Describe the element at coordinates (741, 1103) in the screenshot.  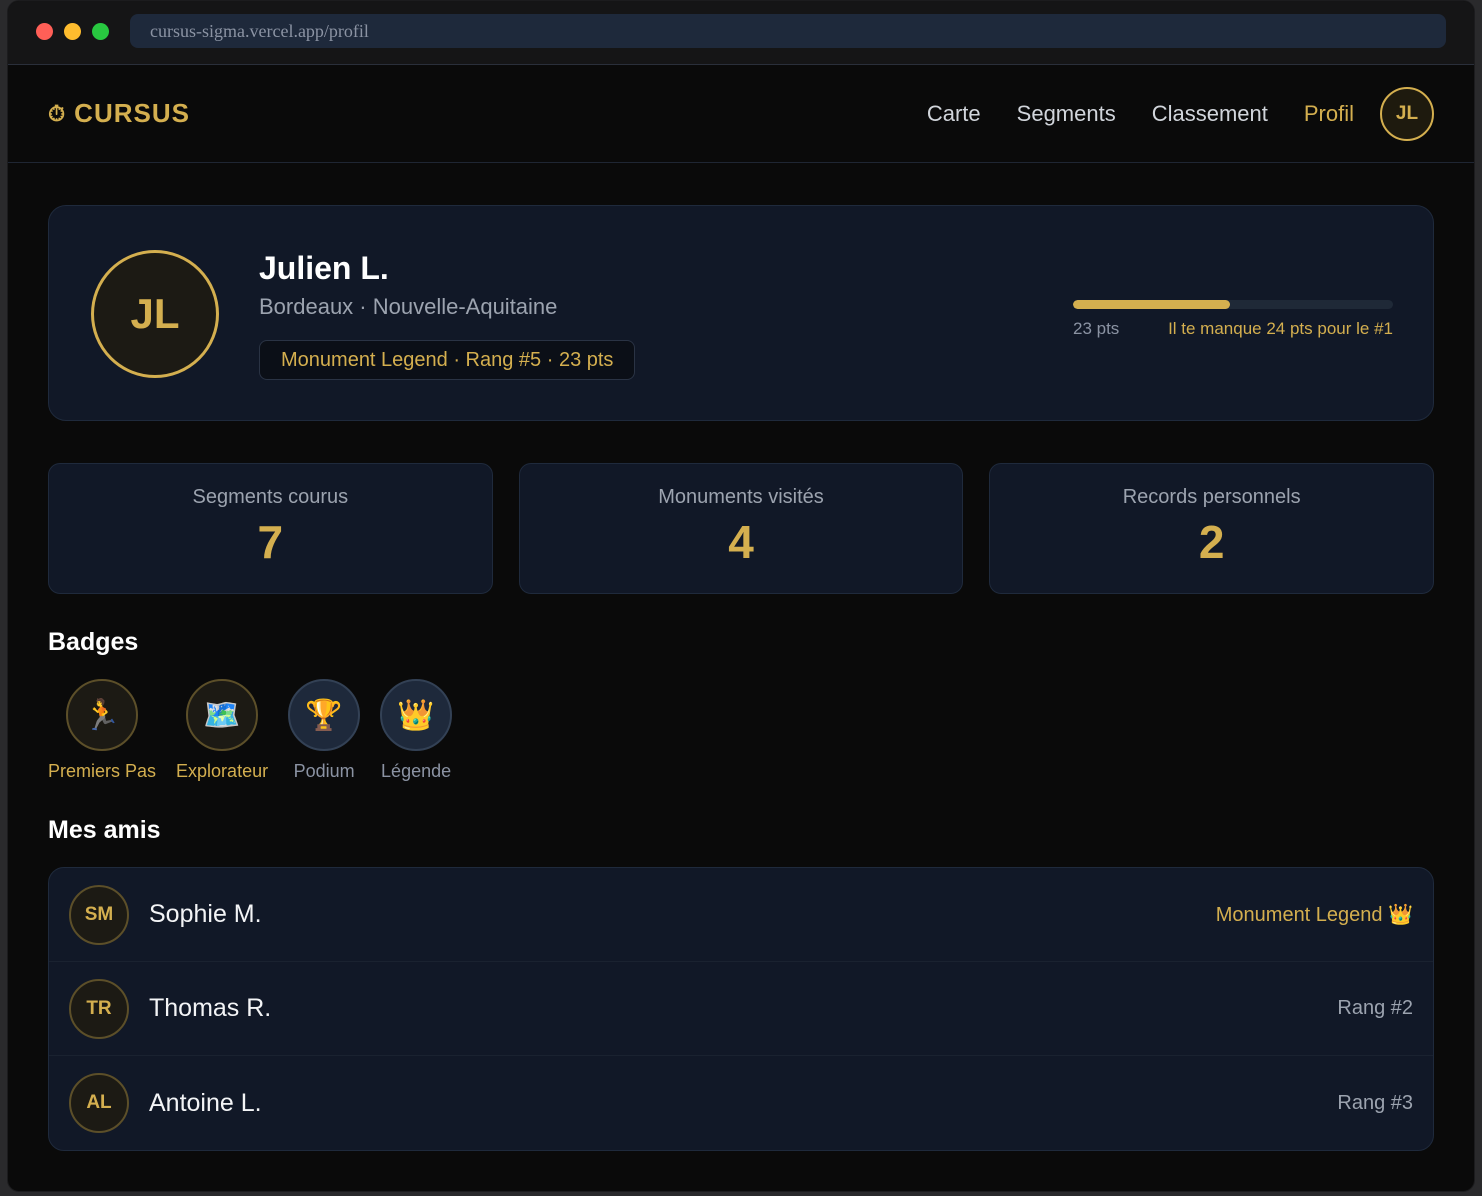
I see `friend-row-antoine: AL Antoine L. Rang #3` at that location.